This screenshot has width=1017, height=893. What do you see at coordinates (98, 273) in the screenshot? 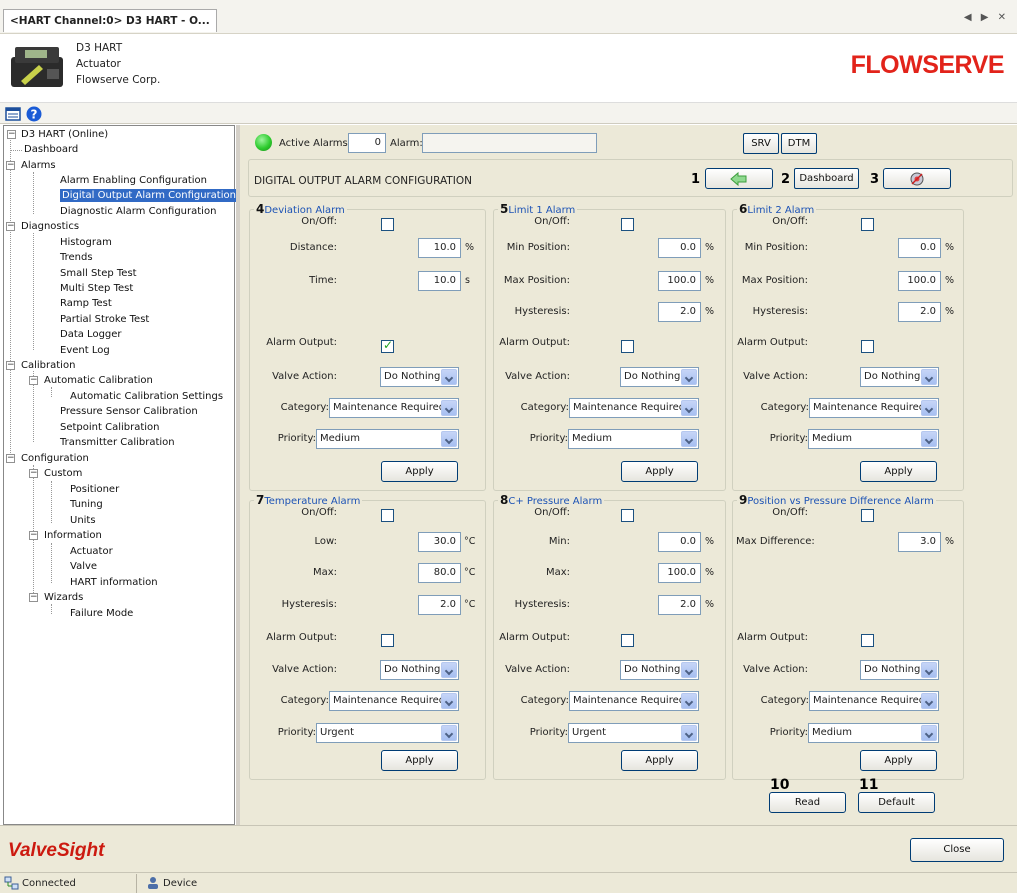
I see `tree-item-small-step-test: Small Step Test` at bounding box center [98, 273].